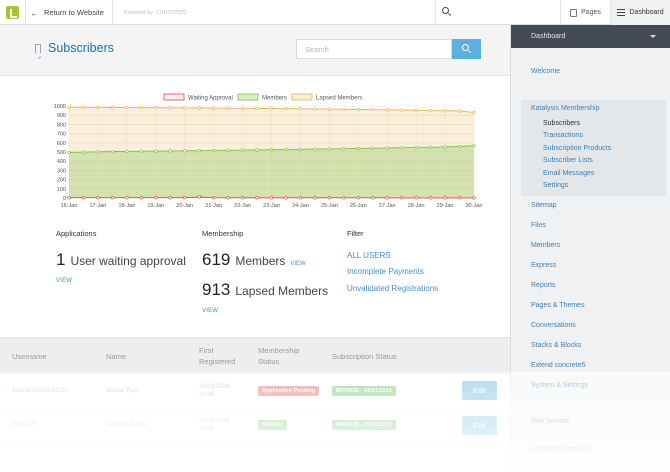 Image resolution: width=670 pixels, height=472 pixels. What do you see at coordinates (558, 365) in the screenshot?
I see `nav-extend-concrete5: Extend concrete5` at bounding box center [558, 365].